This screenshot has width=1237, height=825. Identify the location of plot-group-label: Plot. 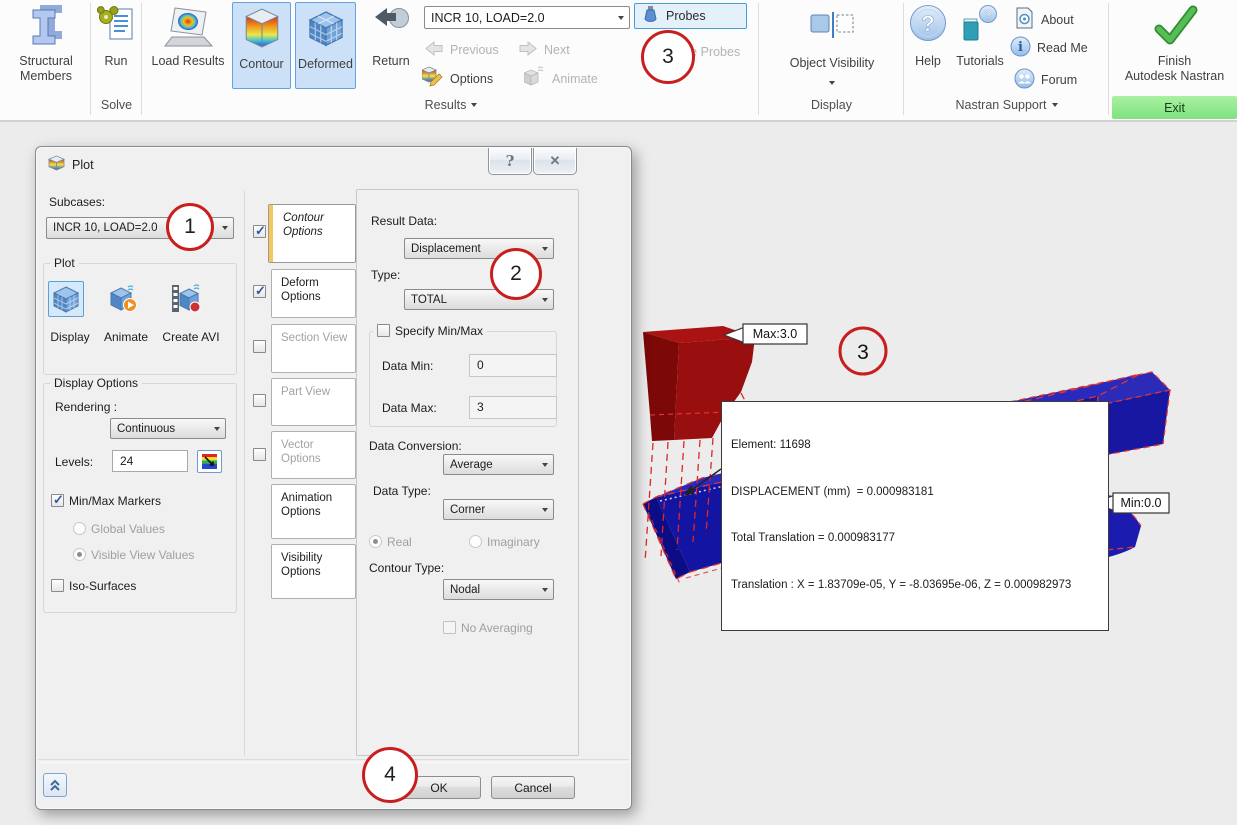
(64, 263).